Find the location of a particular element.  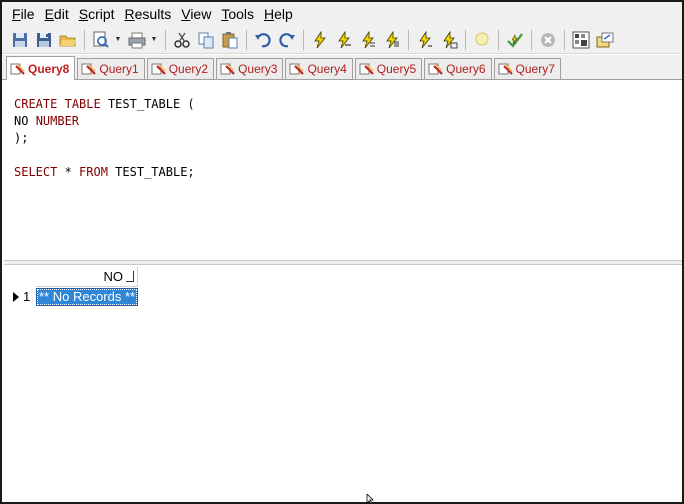

code-line: SELECT * FROM TEST_TABLE; is located at coordinates (348, 172).